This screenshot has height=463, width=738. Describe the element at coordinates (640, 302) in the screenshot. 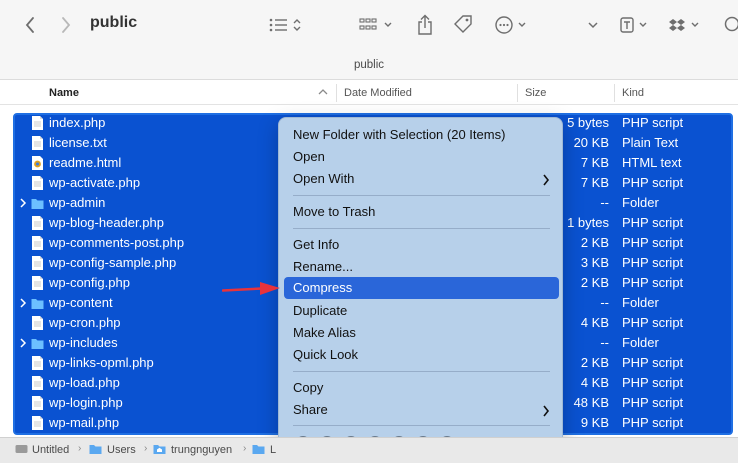

I see `file-kind: Folder` at that location.